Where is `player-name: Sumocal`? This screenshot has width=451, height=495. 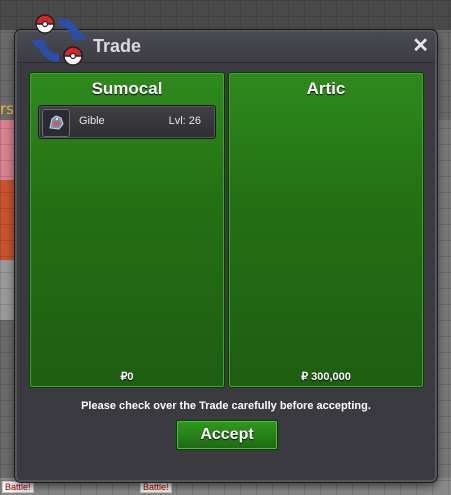 player-name: Sumocal is located at coordinates (127, 88).